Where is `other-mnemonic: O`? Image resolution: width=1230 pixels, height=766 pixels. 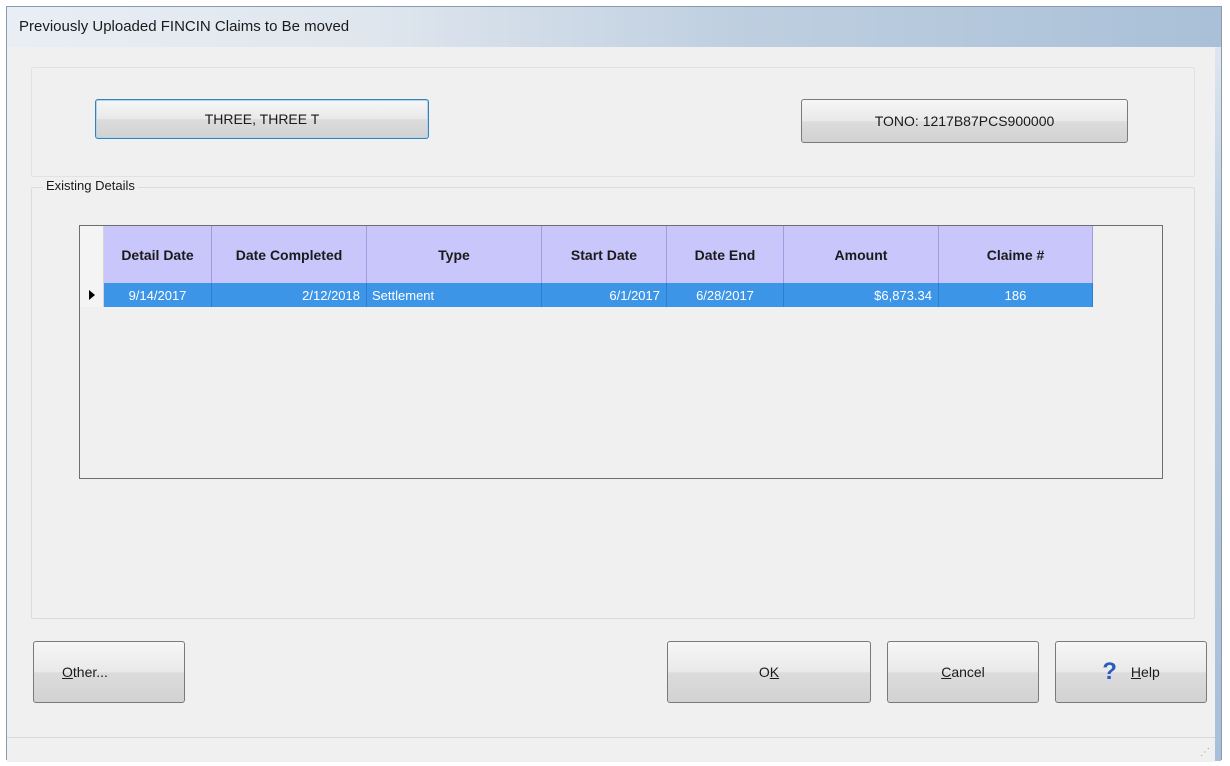 other-mnemonic: O is located at coordinates (67, 672).